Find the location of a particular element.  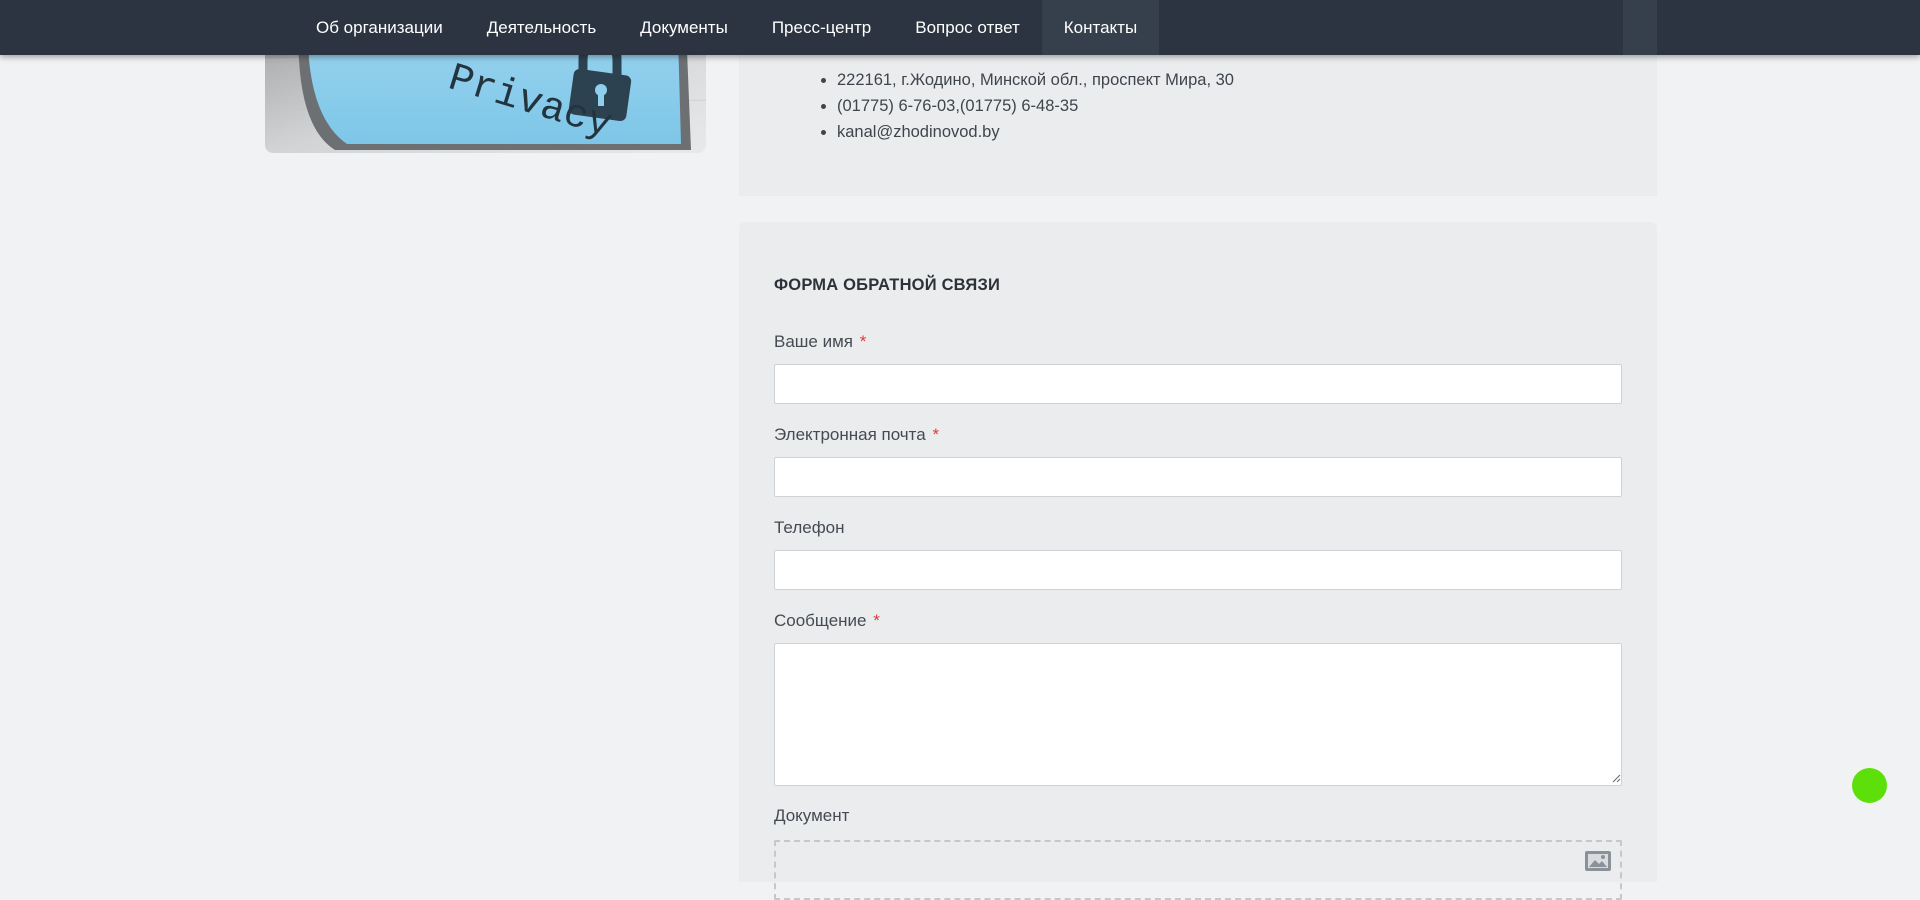

nav-search-button is located at coordinates (1640, 27).